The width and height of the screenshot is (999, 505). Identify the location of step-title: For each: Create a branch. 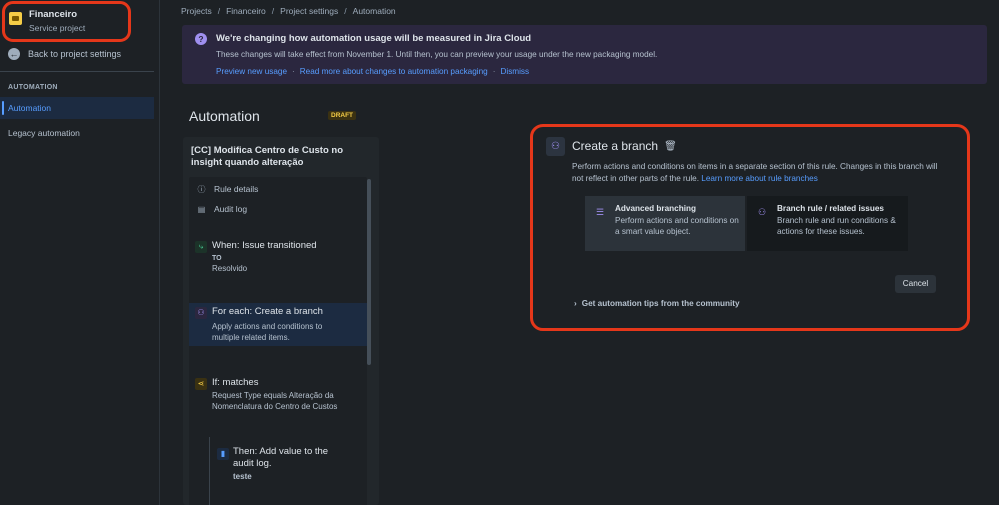
(267, 311).